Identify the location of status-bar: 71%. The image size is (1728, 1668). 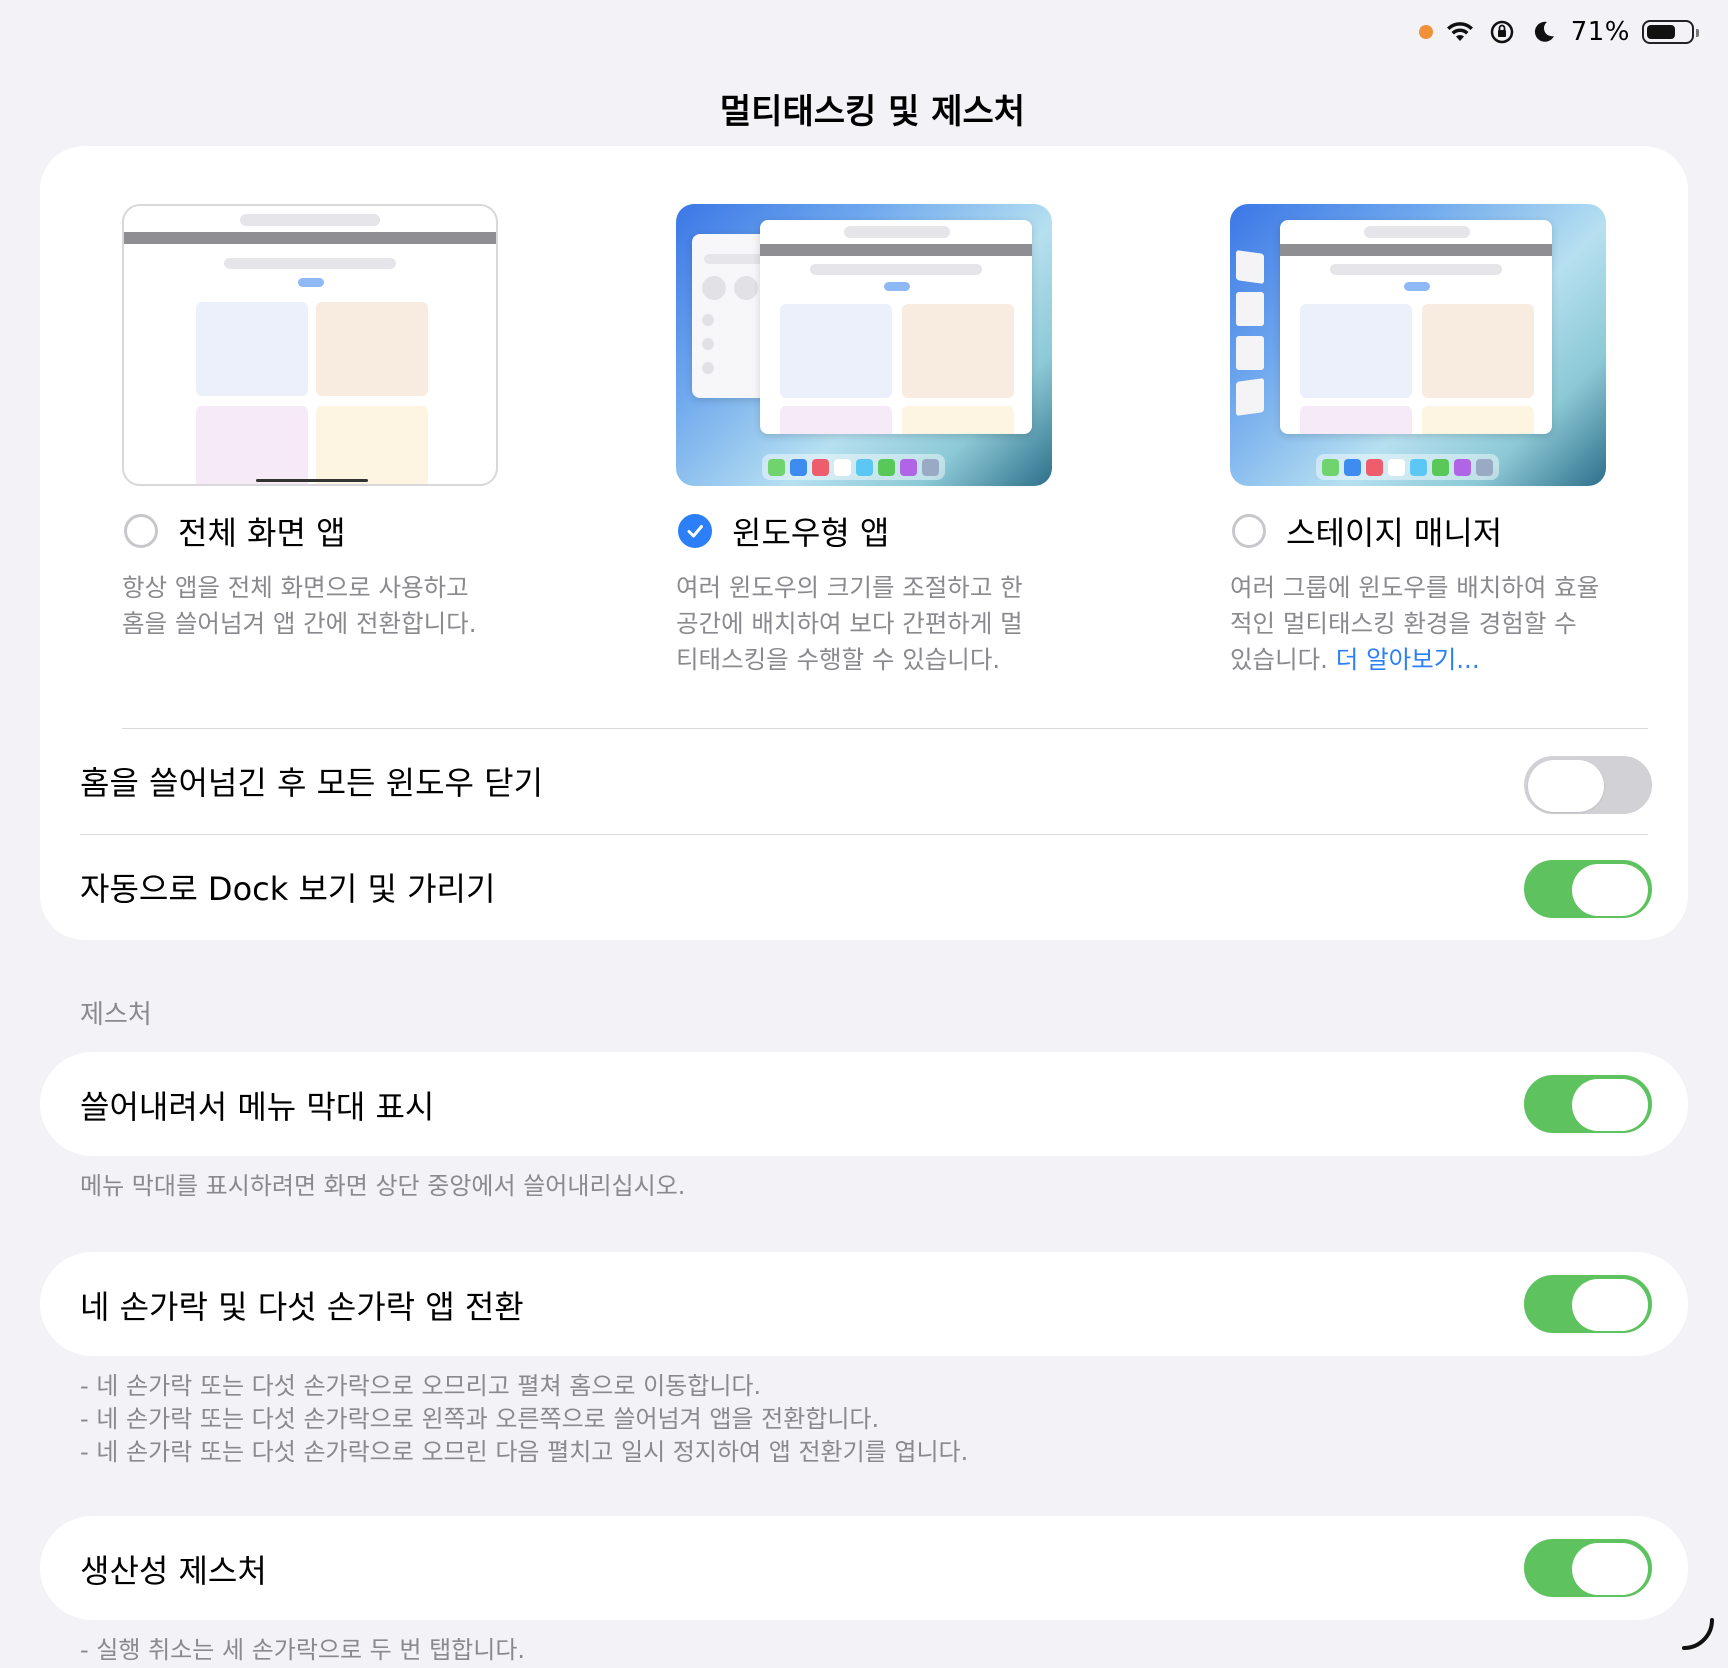
(1558, 32).